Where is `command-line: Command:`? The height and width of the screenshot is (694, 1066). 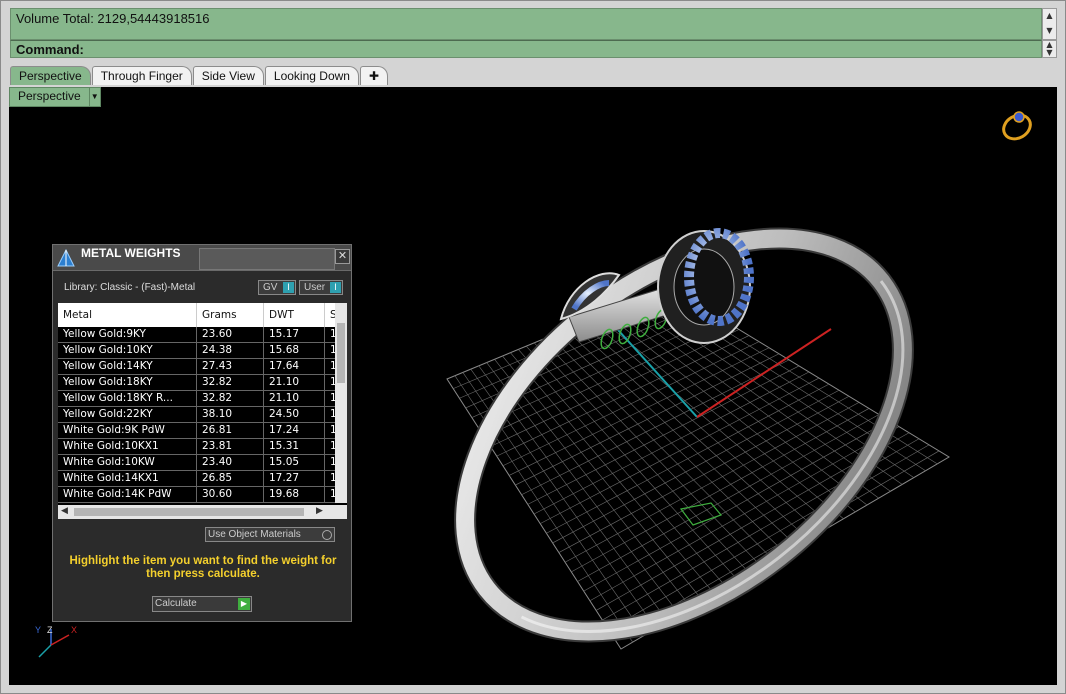 command-line: Command: is located at coordinates (526, 49).